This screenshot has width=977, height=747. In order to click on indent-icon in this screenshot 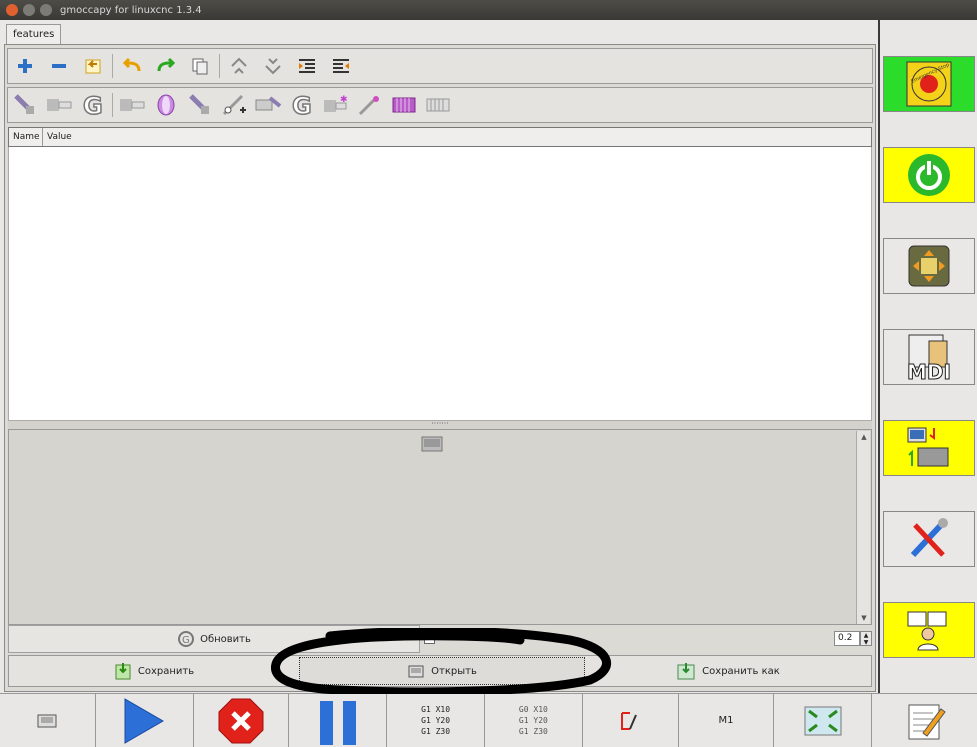, I will do `click(307, 66)`.